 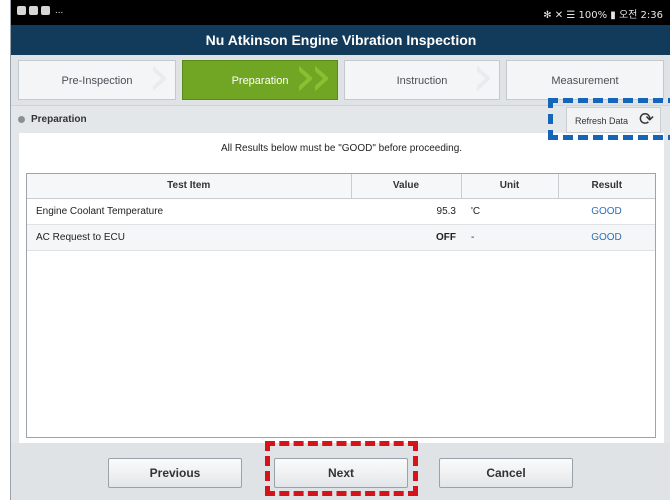 I want to click on bottom-action-bar: Previous Next Cancel, so click(x=340, y=471).